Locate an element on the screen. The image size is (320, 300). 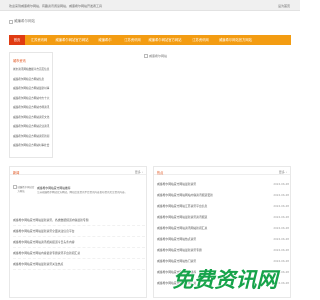
sidebar-title: 城市资讯 is located at coordinates (19, 61).